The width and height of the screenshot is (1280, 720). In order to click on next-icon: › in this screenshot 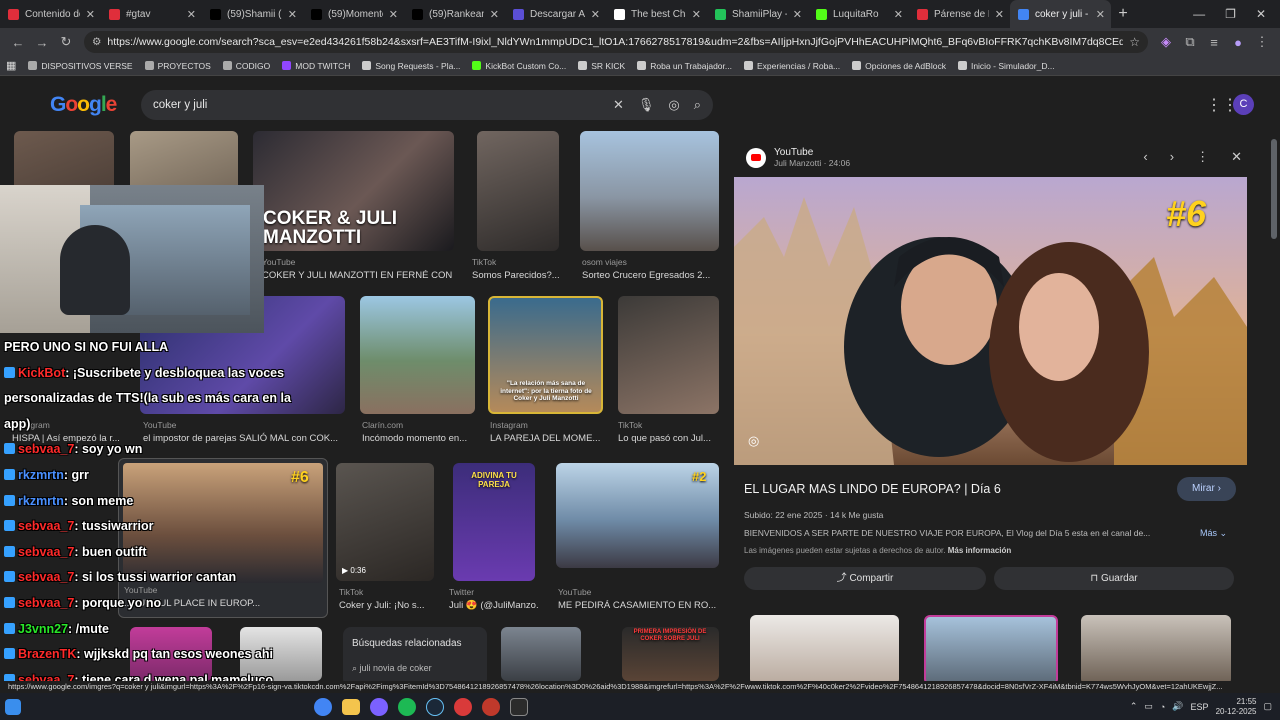, I will do `click(1172, 157)`.